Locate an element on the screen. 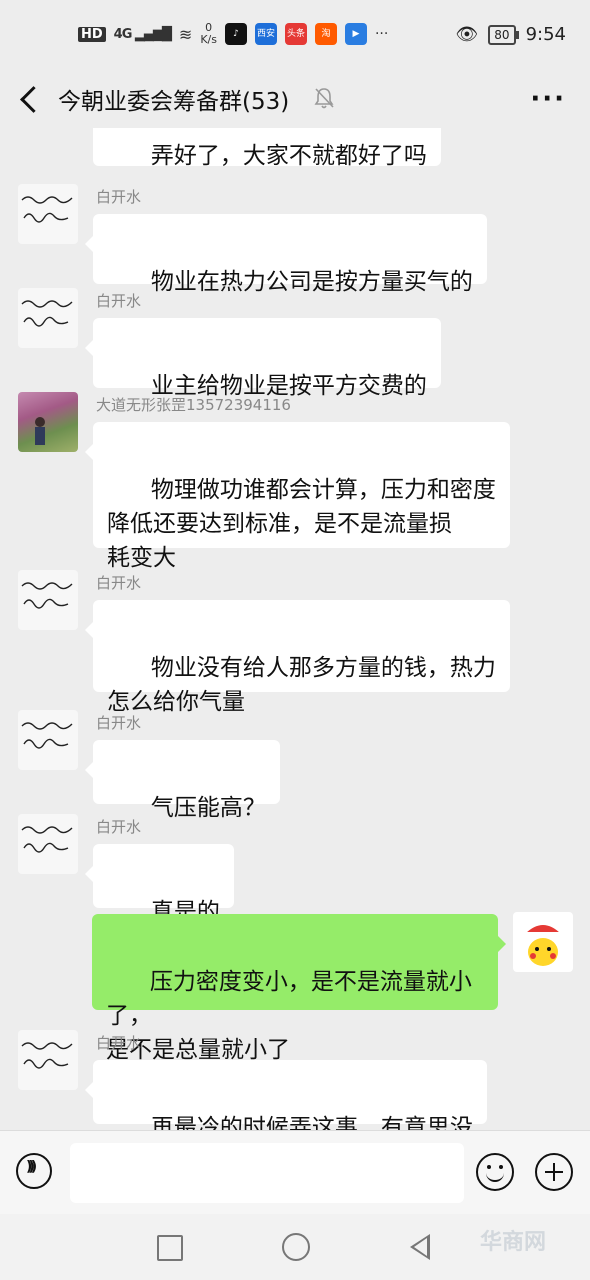 The width and height of the screenshot is (590, 1280). message-bubble: 物业没有给人那多方量的钱，热力 怎么给你气量 is located at coordinates (297, 657).